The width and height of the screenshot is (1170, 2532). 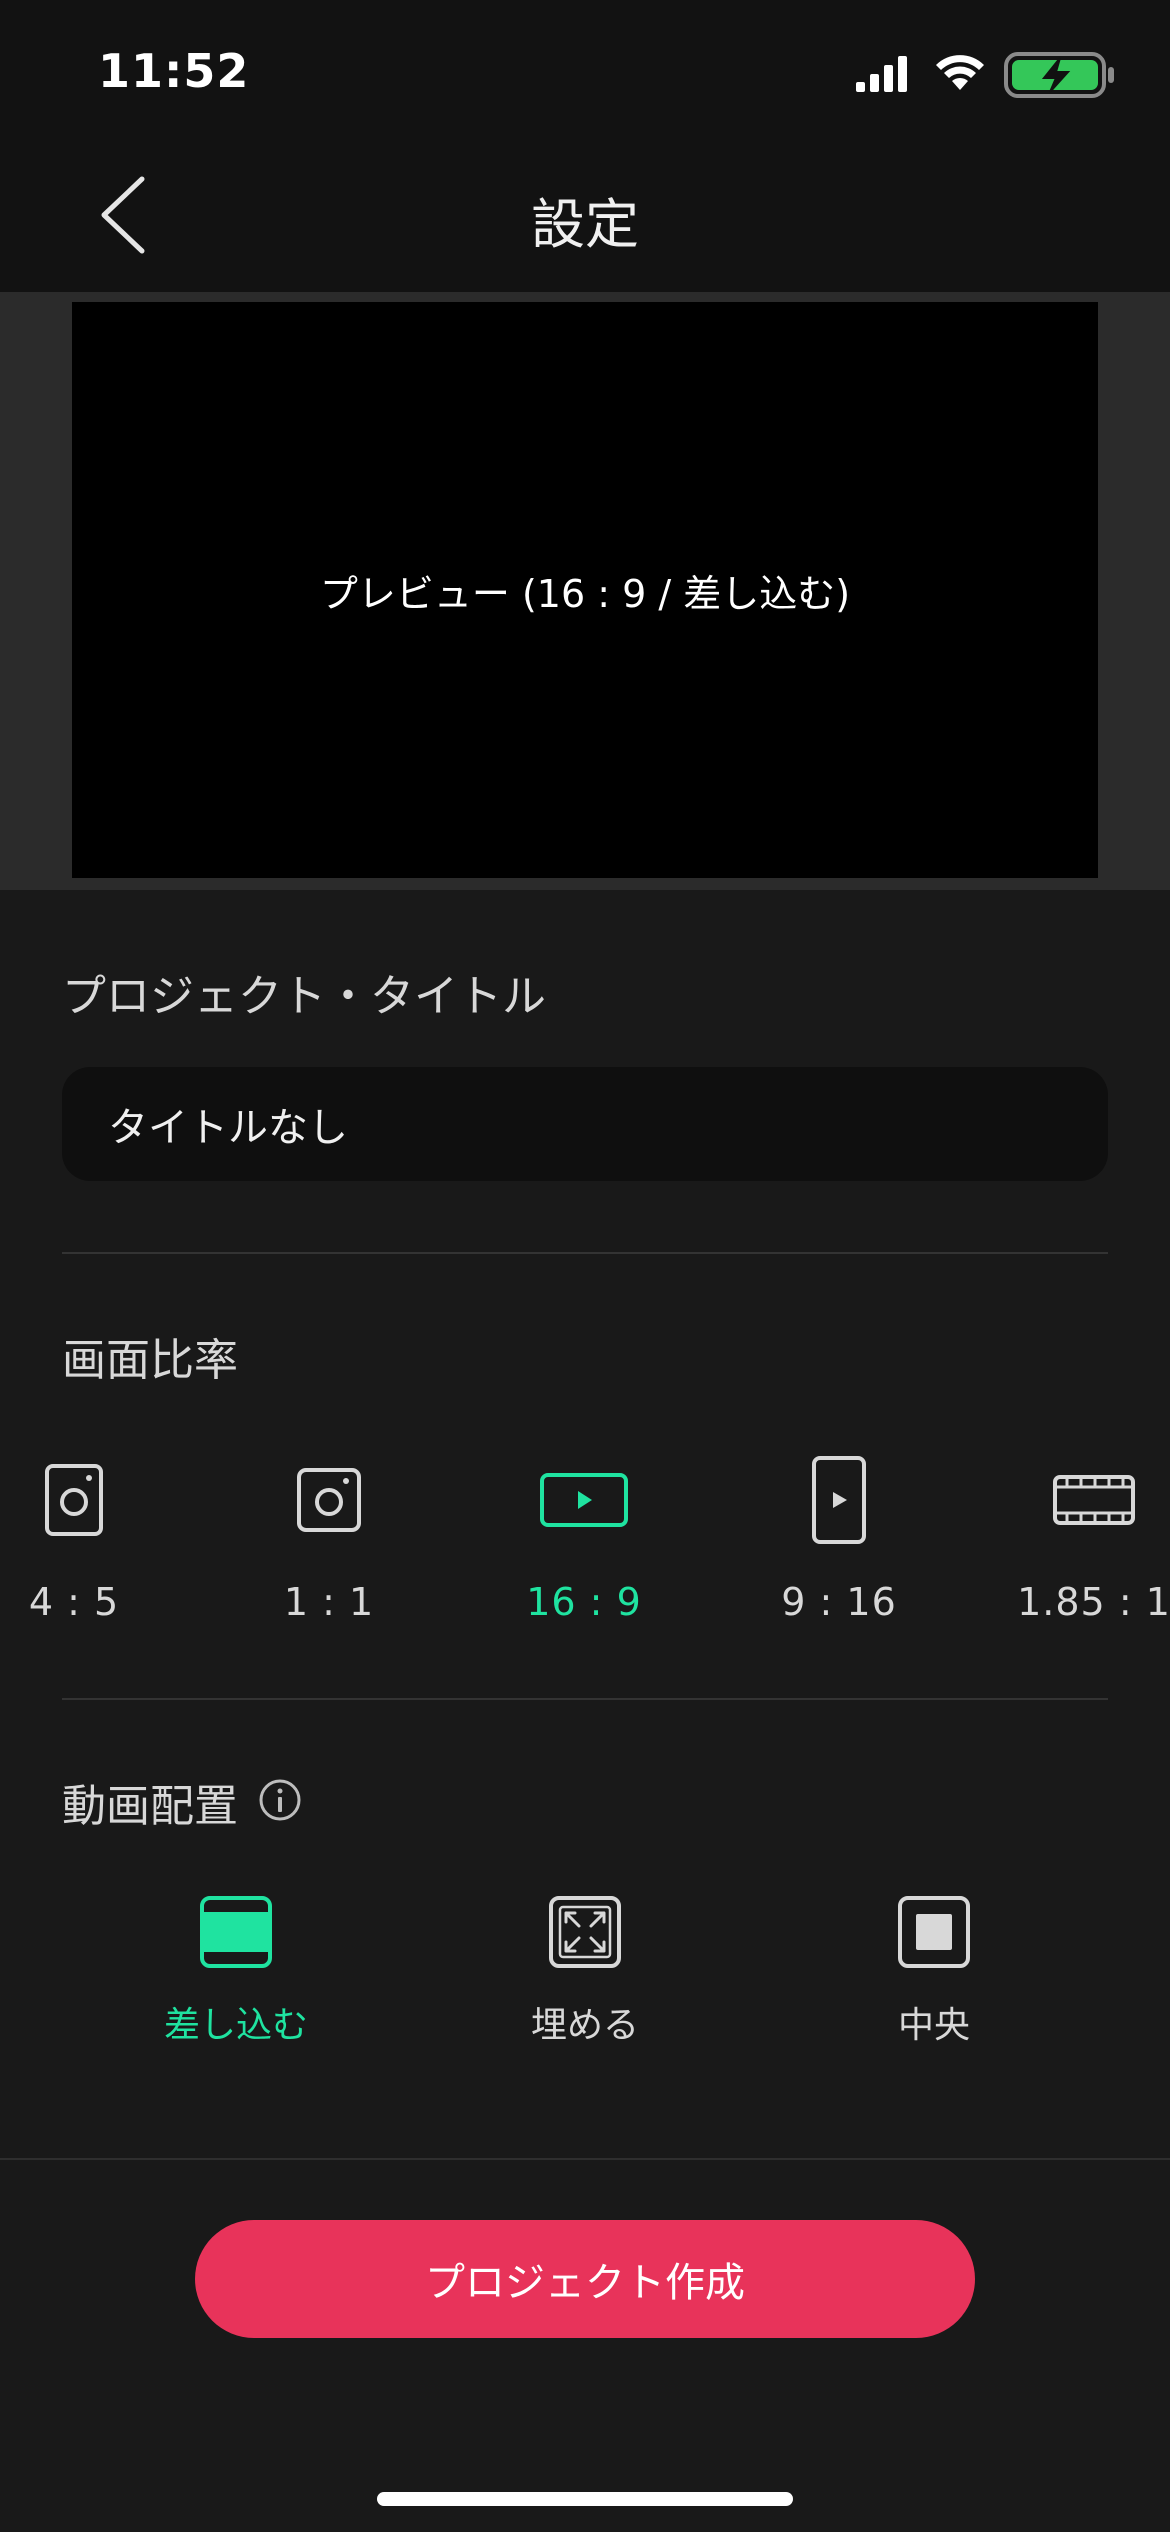 What do you see at coordinates (1077, 1532) in the screenshot?
I see `ratio-option-1-85-1: 1.85 : 1` at bounding box center [1077, 1532].